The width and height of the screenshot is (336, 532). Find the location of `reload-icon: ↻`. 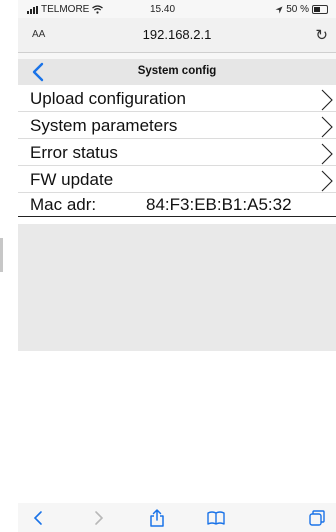

reload-icon: ↻ is located at coordinates (321, 35).